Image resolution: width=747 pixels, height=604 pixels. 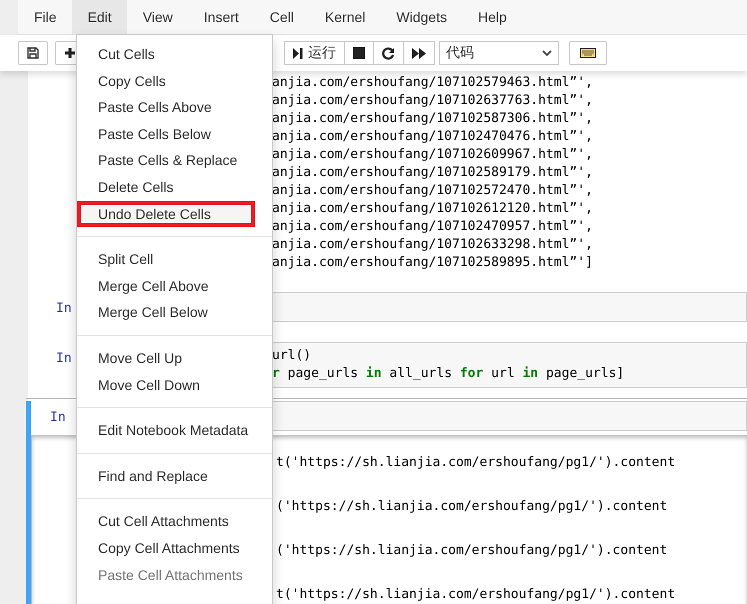 I want to click on menu-item: Copy Cells, so click(x=174, y=81).